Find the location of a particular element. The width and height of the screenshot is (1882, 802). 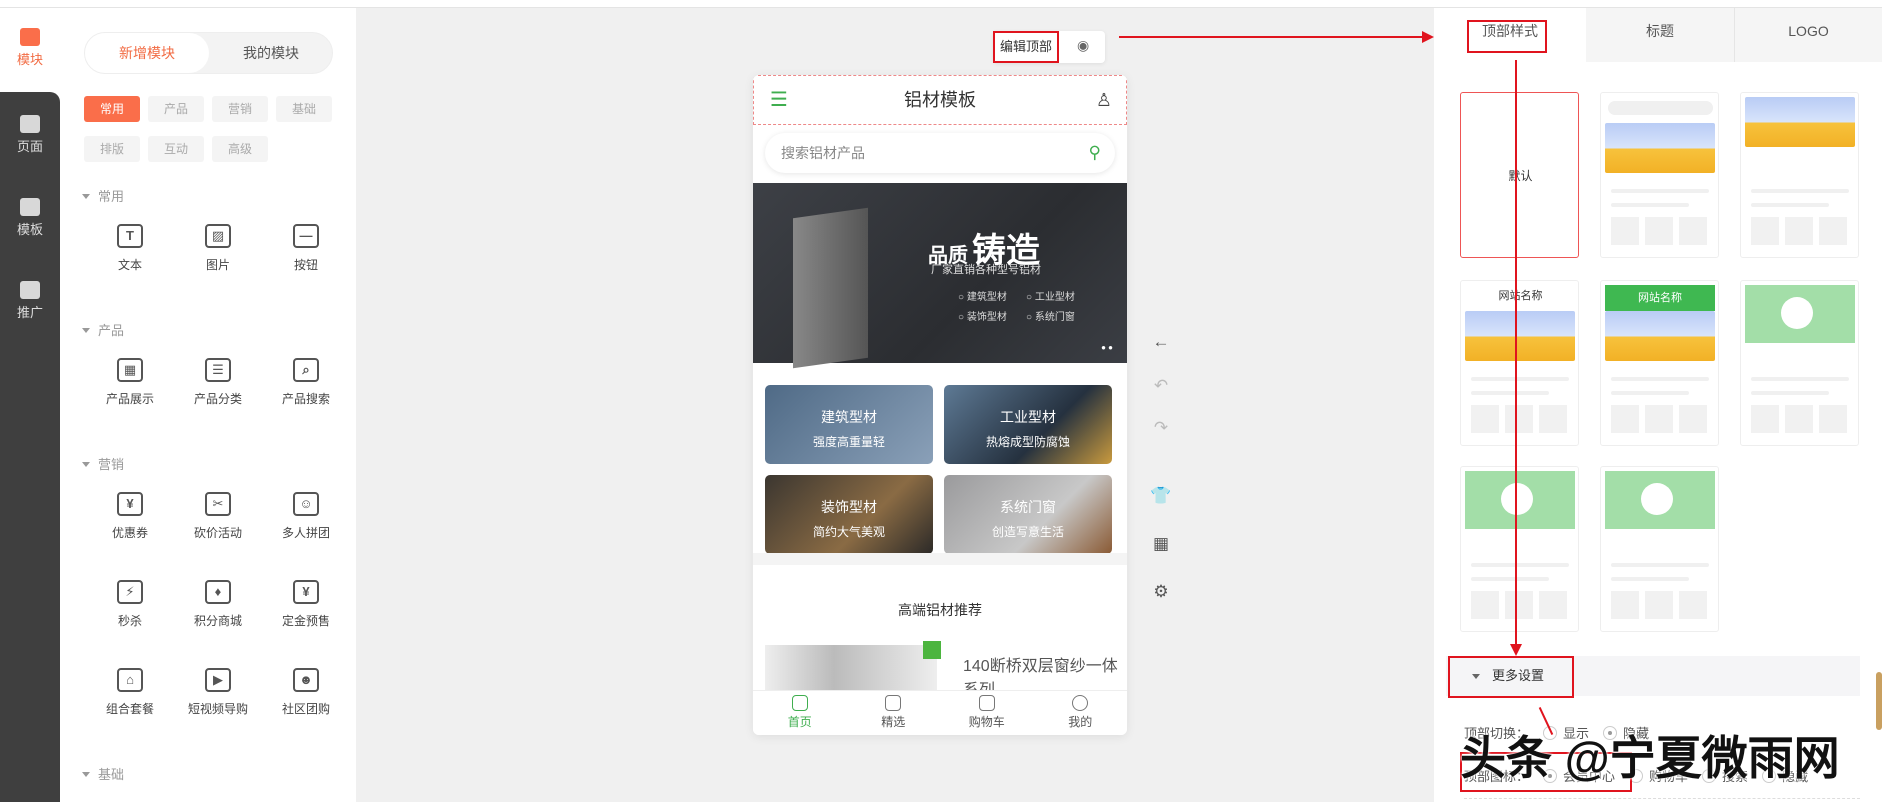

category-card: 工业型材 热熔成型防腐蚀 is located at coordinates (1028, 424).